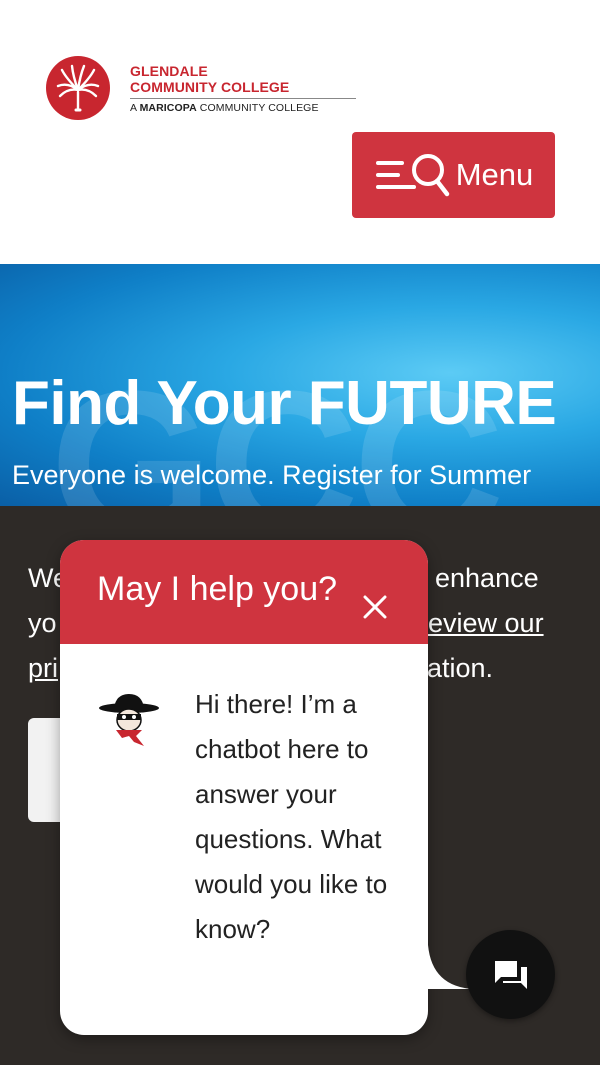  I want to click on cookie-text-part: yo, so click(42, 623).